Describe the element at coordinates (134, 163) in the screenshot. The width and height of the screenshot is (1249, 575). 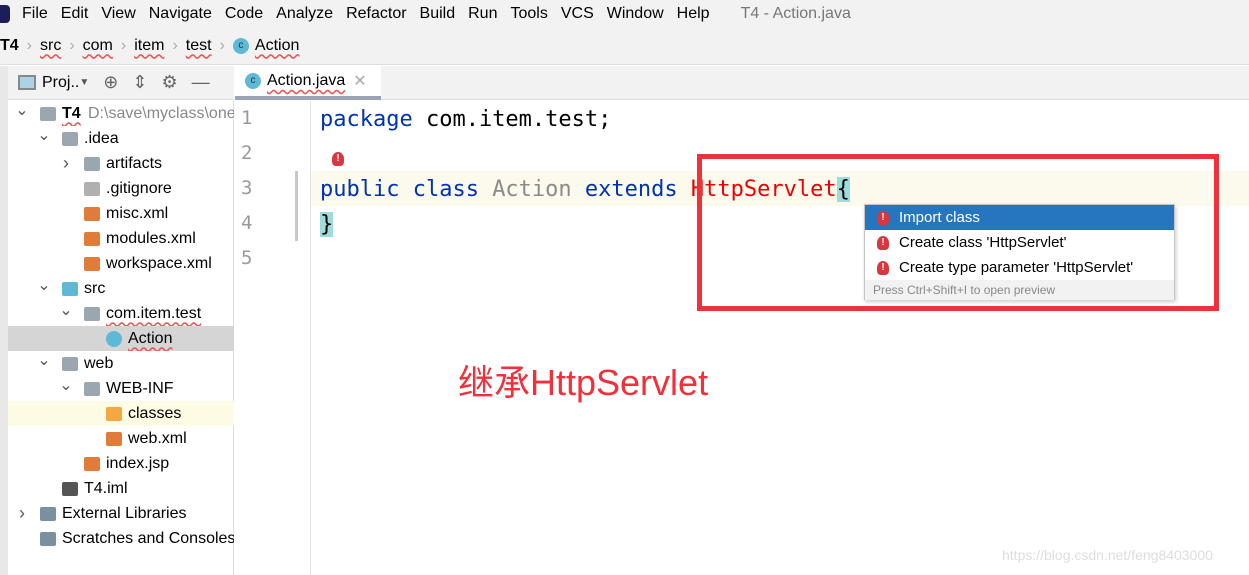
I see `tree-item-label: artifacts` at that location.